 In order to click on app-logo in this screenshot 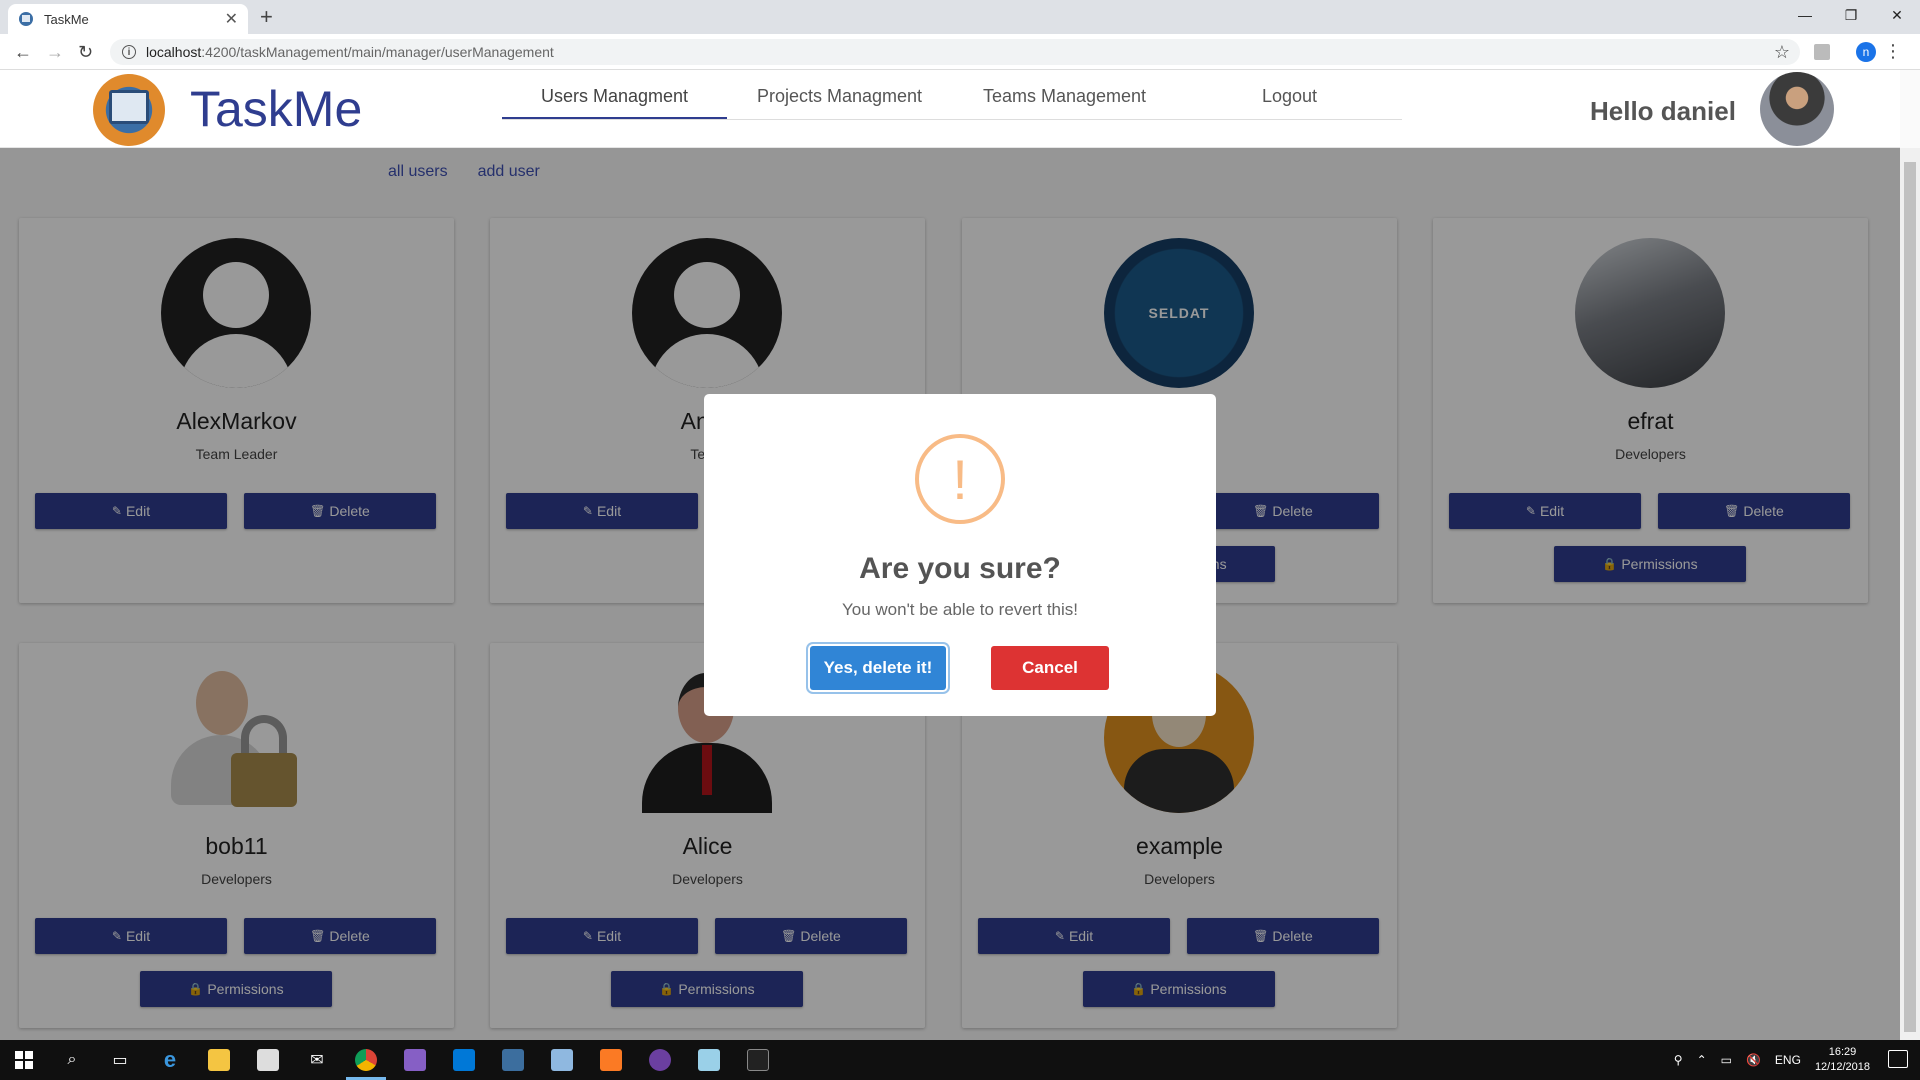, I will do `click(129, 110)`.